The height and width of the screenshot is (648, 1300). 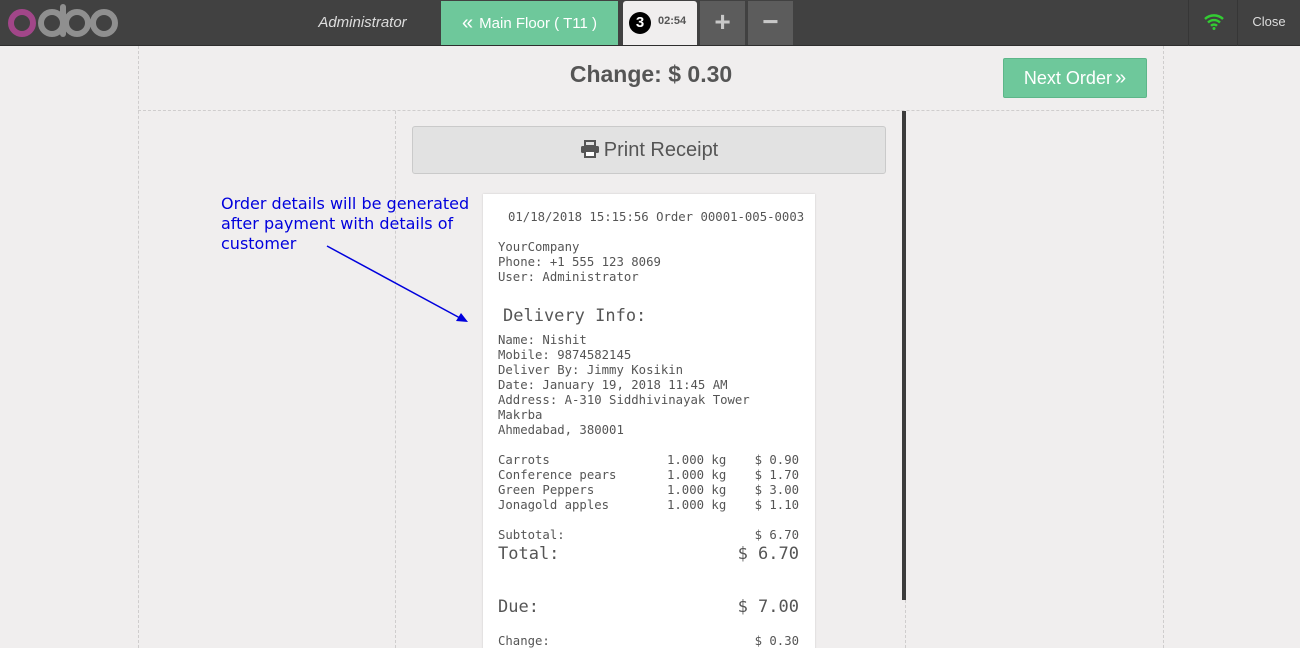 What do you see at coordinates (776, 460) in the screenshot?
I see `receipt-line-price: $ 0.90` at bounding box center [776, 460].